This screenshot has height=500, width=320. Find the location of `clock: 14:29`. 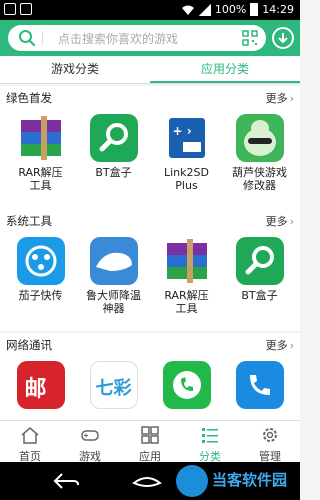

clock: 14:29 is located at coordinates (278, 9).